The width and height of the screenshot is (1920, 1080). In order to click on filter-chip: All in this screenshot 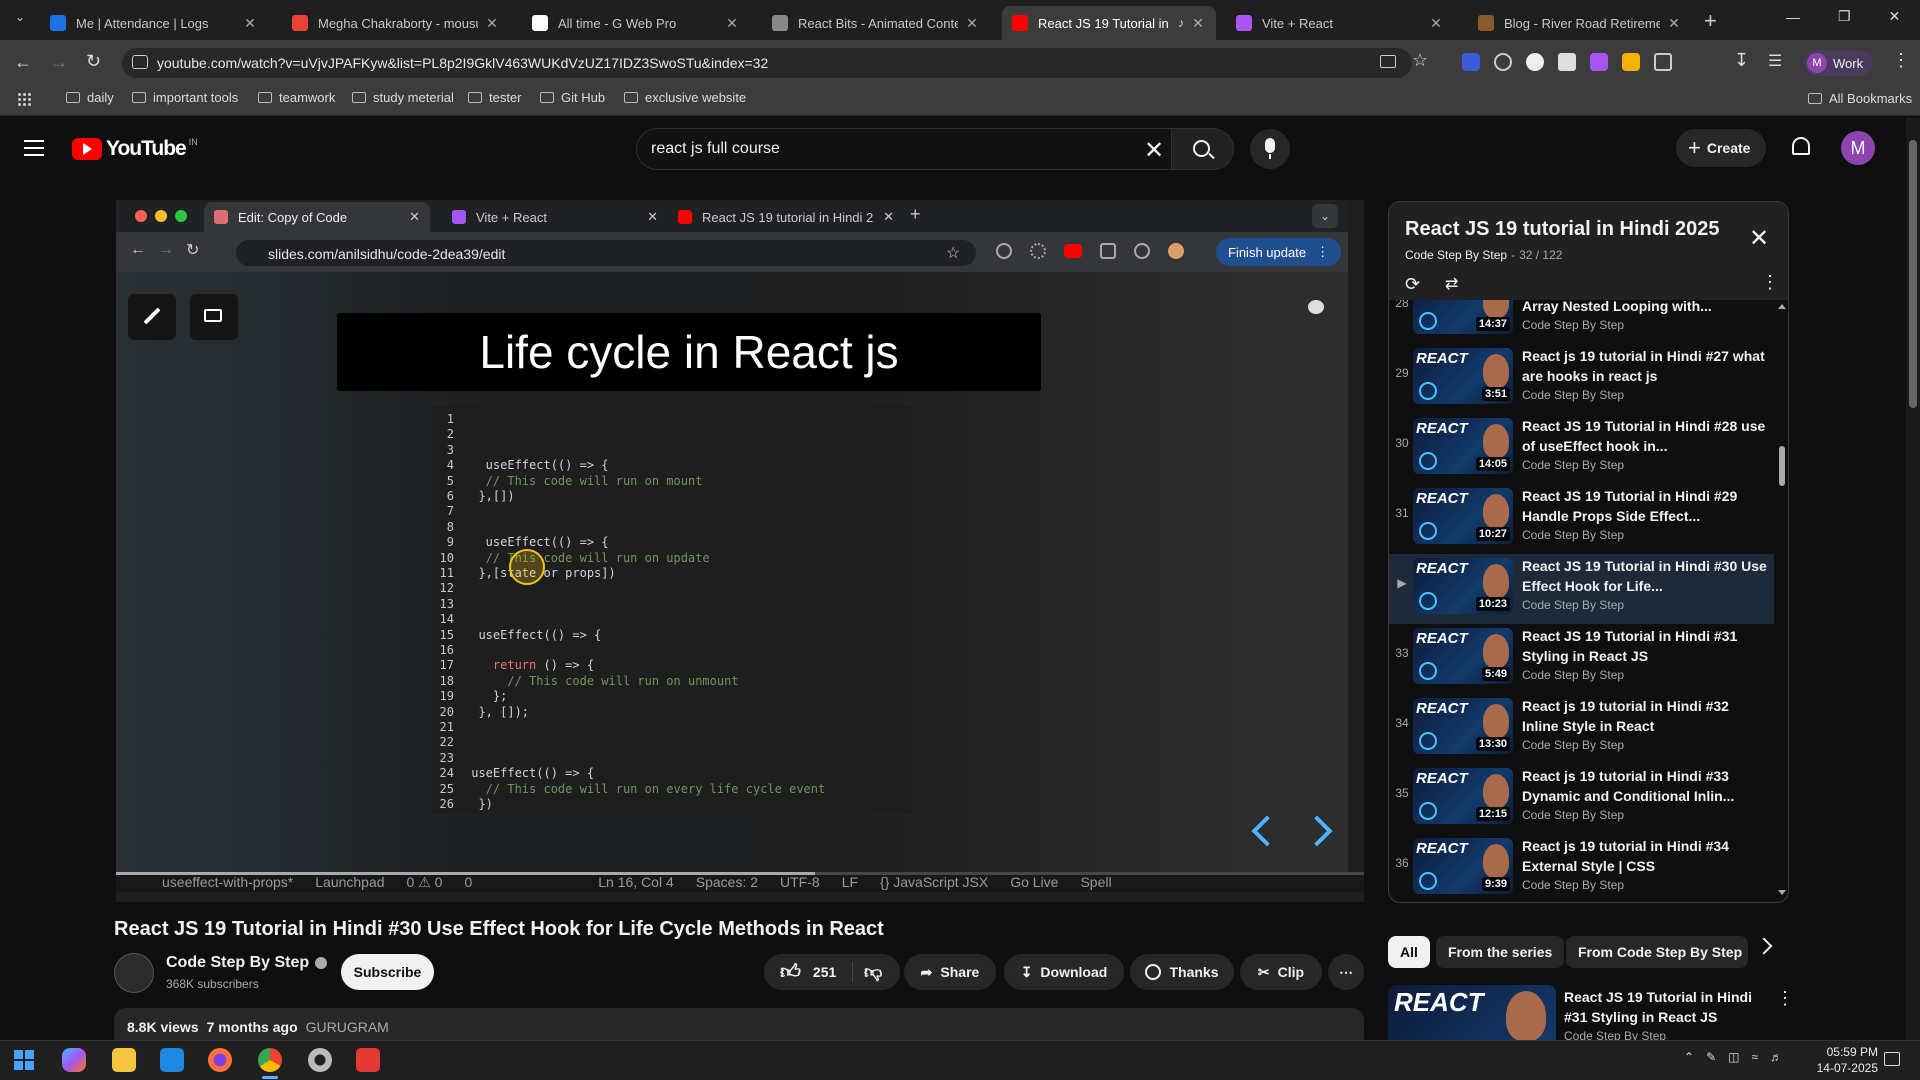, I will do `click(1409, 952)`.